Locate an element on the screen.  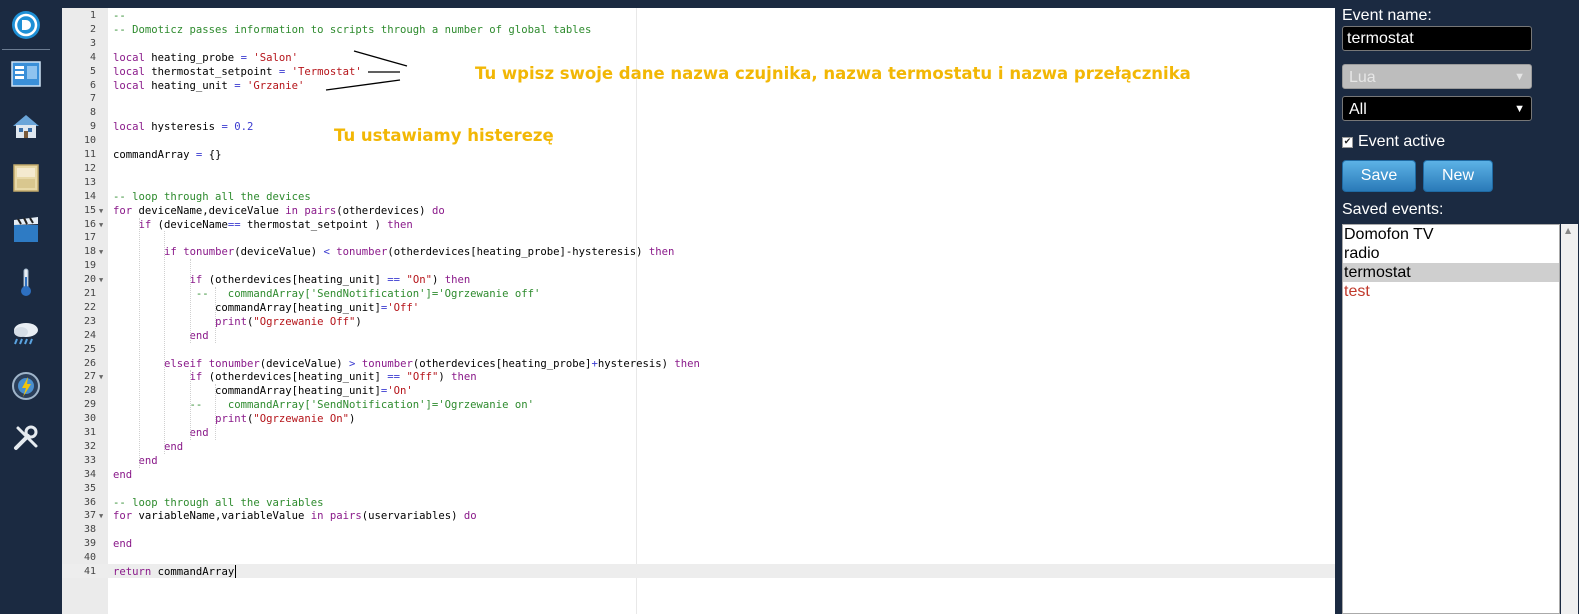
filter-select-value: All is located at coordinates (1358, 109).